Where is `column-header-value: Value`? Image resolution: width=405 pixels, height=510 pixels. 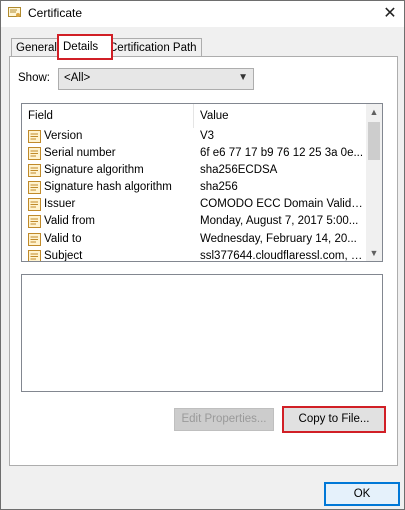 column-header-value: Value is located at coordinates (214, 116).